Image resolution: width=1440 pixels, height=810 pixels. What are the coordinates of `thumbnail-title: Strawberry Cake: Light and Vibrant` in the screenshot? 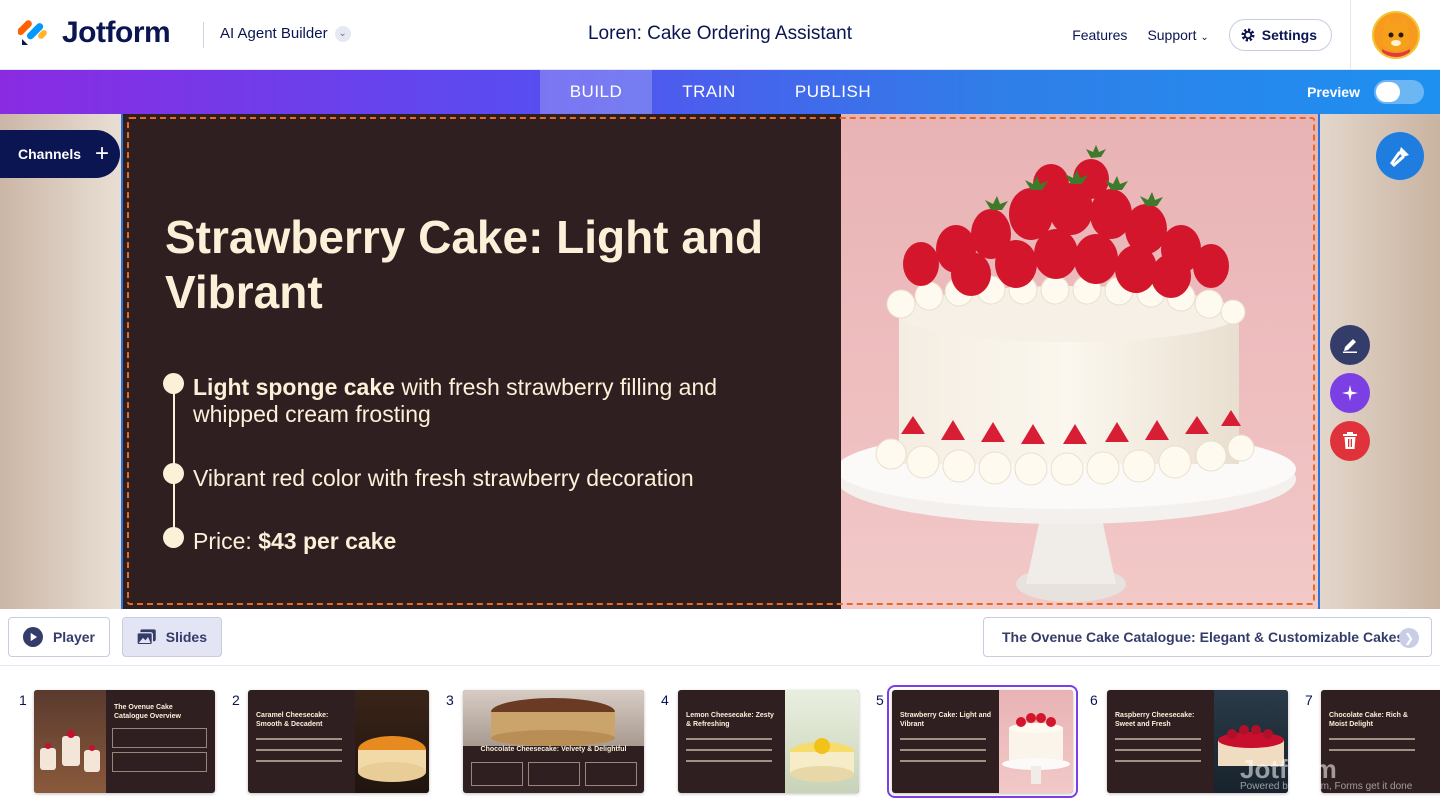 It's located at (946, 720).